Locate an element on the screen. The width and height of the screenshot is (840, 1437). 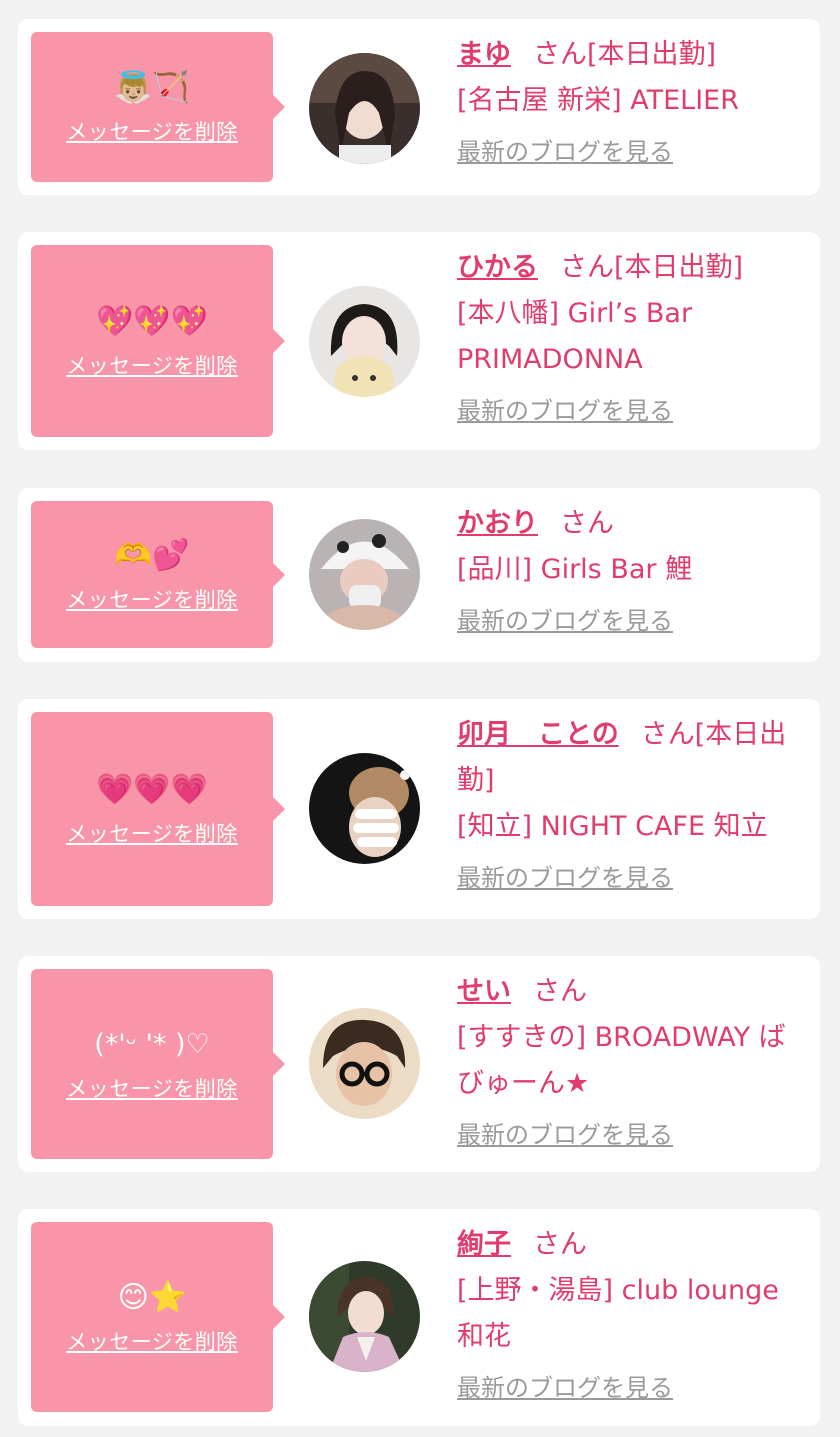
shop-name: [名古屋 新栄] ATELIER is located at coordinates (598, 100).